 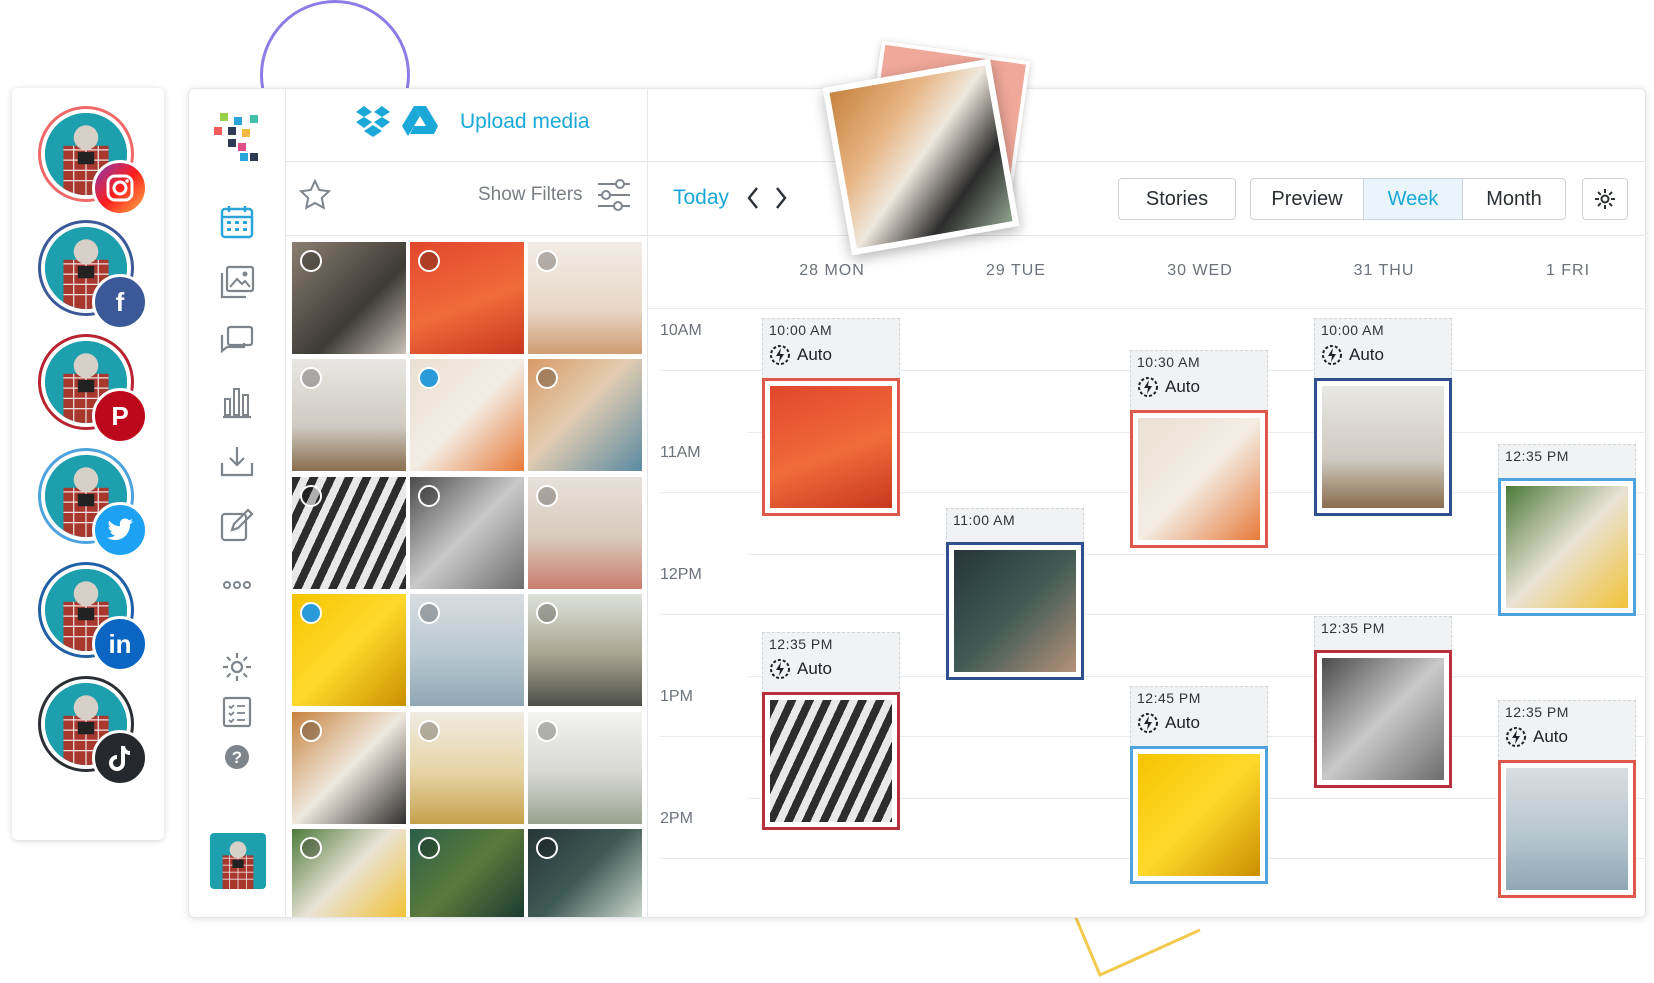 I want to click on chevron-right-icon, so click(x=781, y=198).